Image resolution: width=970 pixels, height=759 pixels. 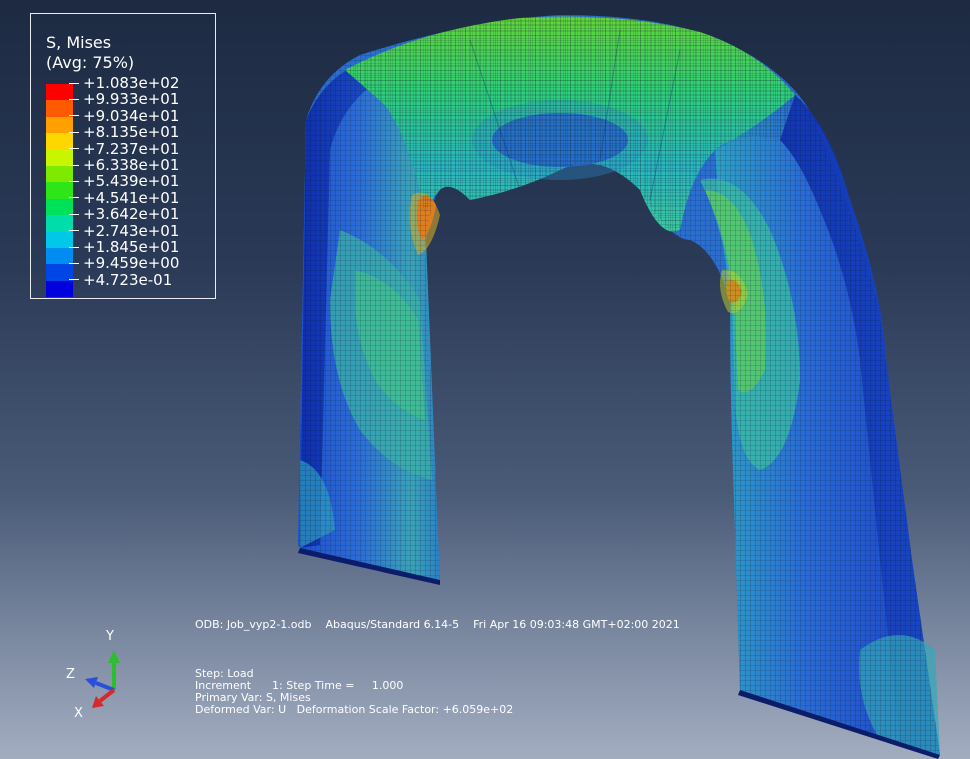 I want to click on legend-value-text: +5.439e+01, so click(x=131, y=181).